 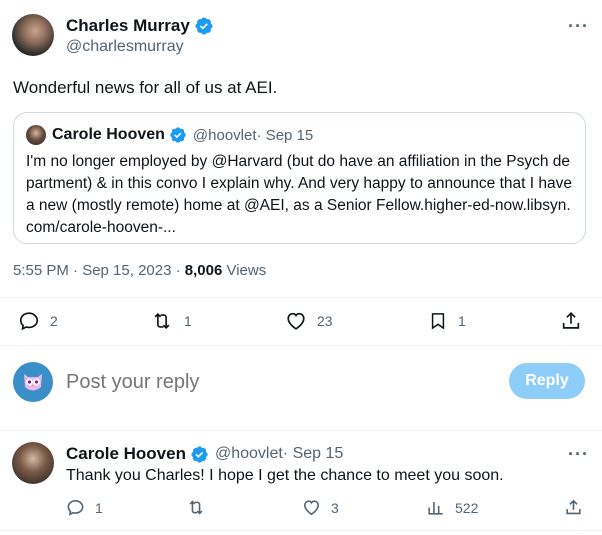 I want to click on more-options-icon: ···, so click(x=578, y=26).